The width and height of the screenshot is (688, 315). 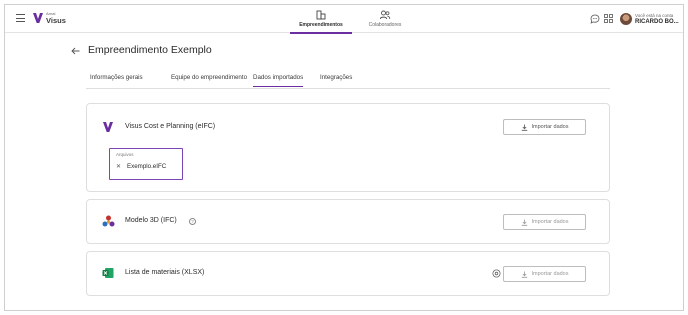 What do you see at coordinates (496, 273) in the screenshot?
I see `settings-icon` at bounding box center [496, 273].